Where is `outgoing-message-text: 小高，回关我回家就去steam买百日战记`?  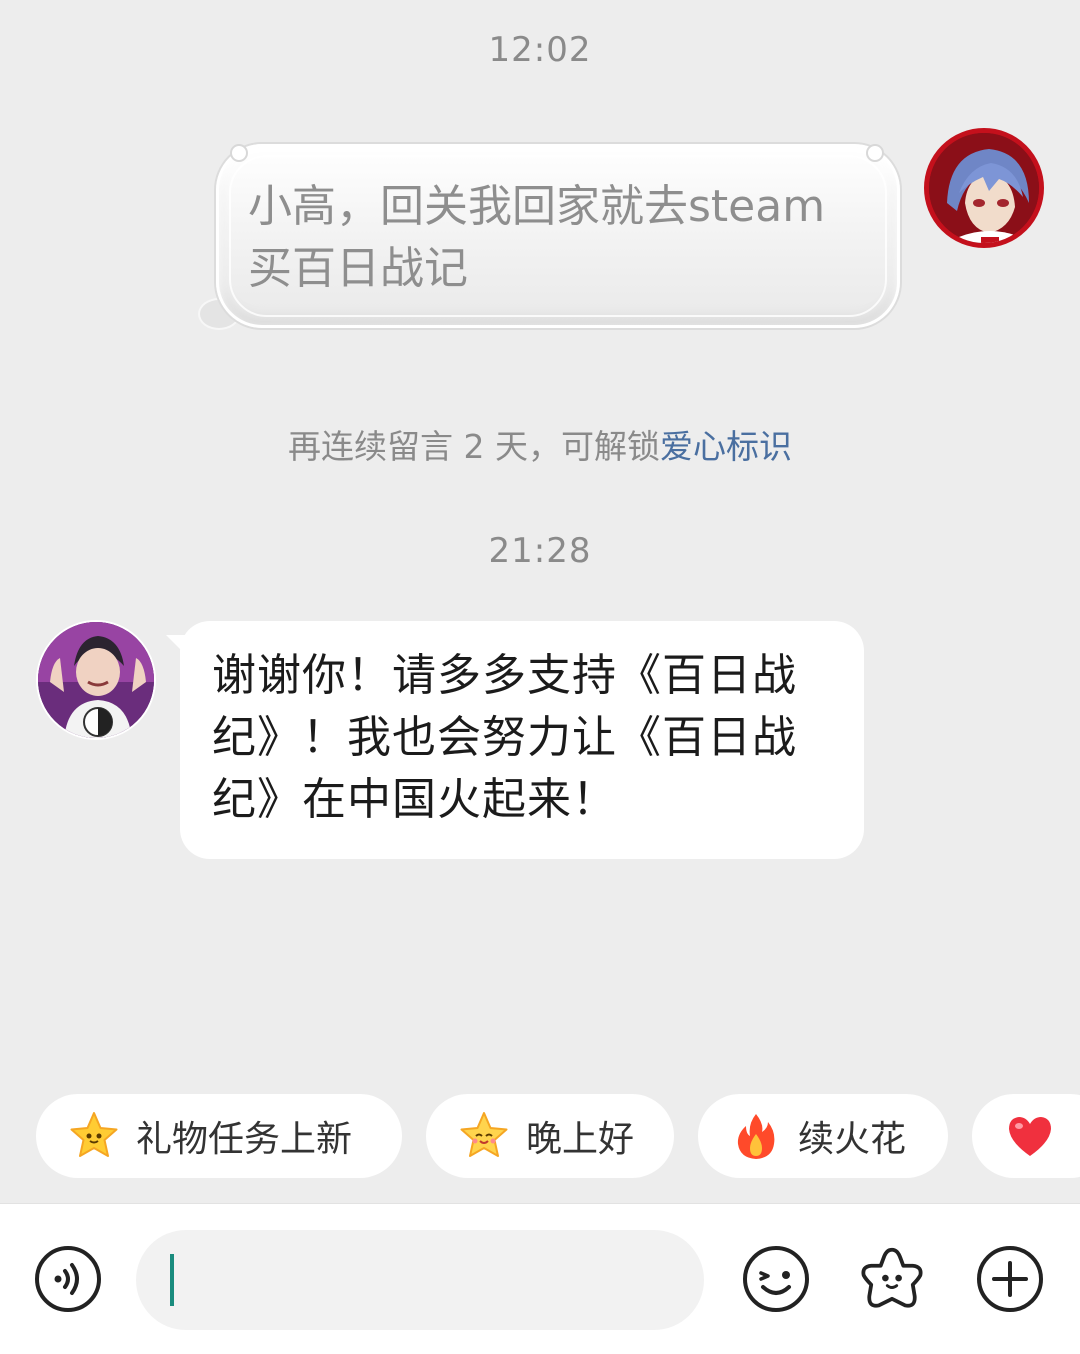
outgoing-message-text: 小高，回关我回家就去steam买百日战记 is located at coordinates (537, 237).